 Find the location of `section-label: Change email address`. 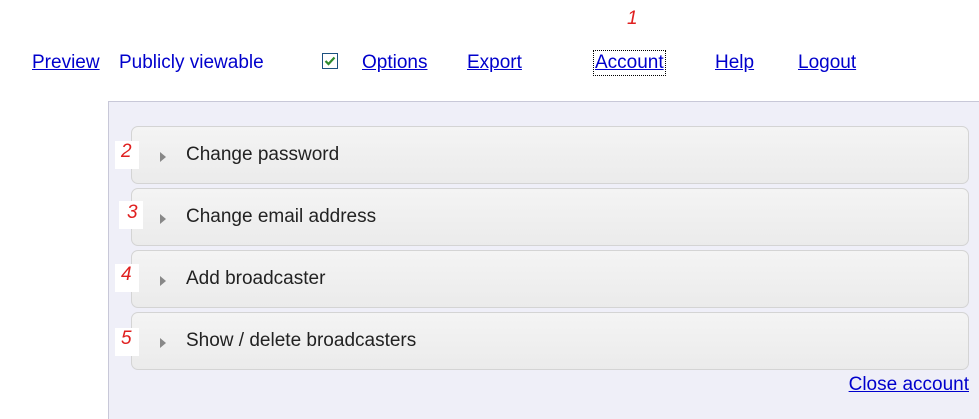

section-label: Change email address is located at coordinates (281, 216).